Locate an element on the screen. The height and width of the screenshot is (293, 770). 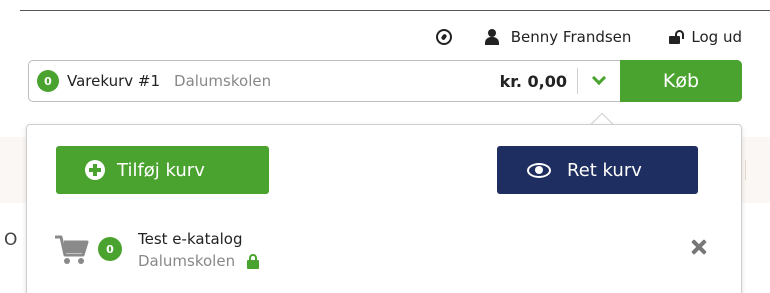
cart-dropdown-toggle is located at coordinates (599, 81).